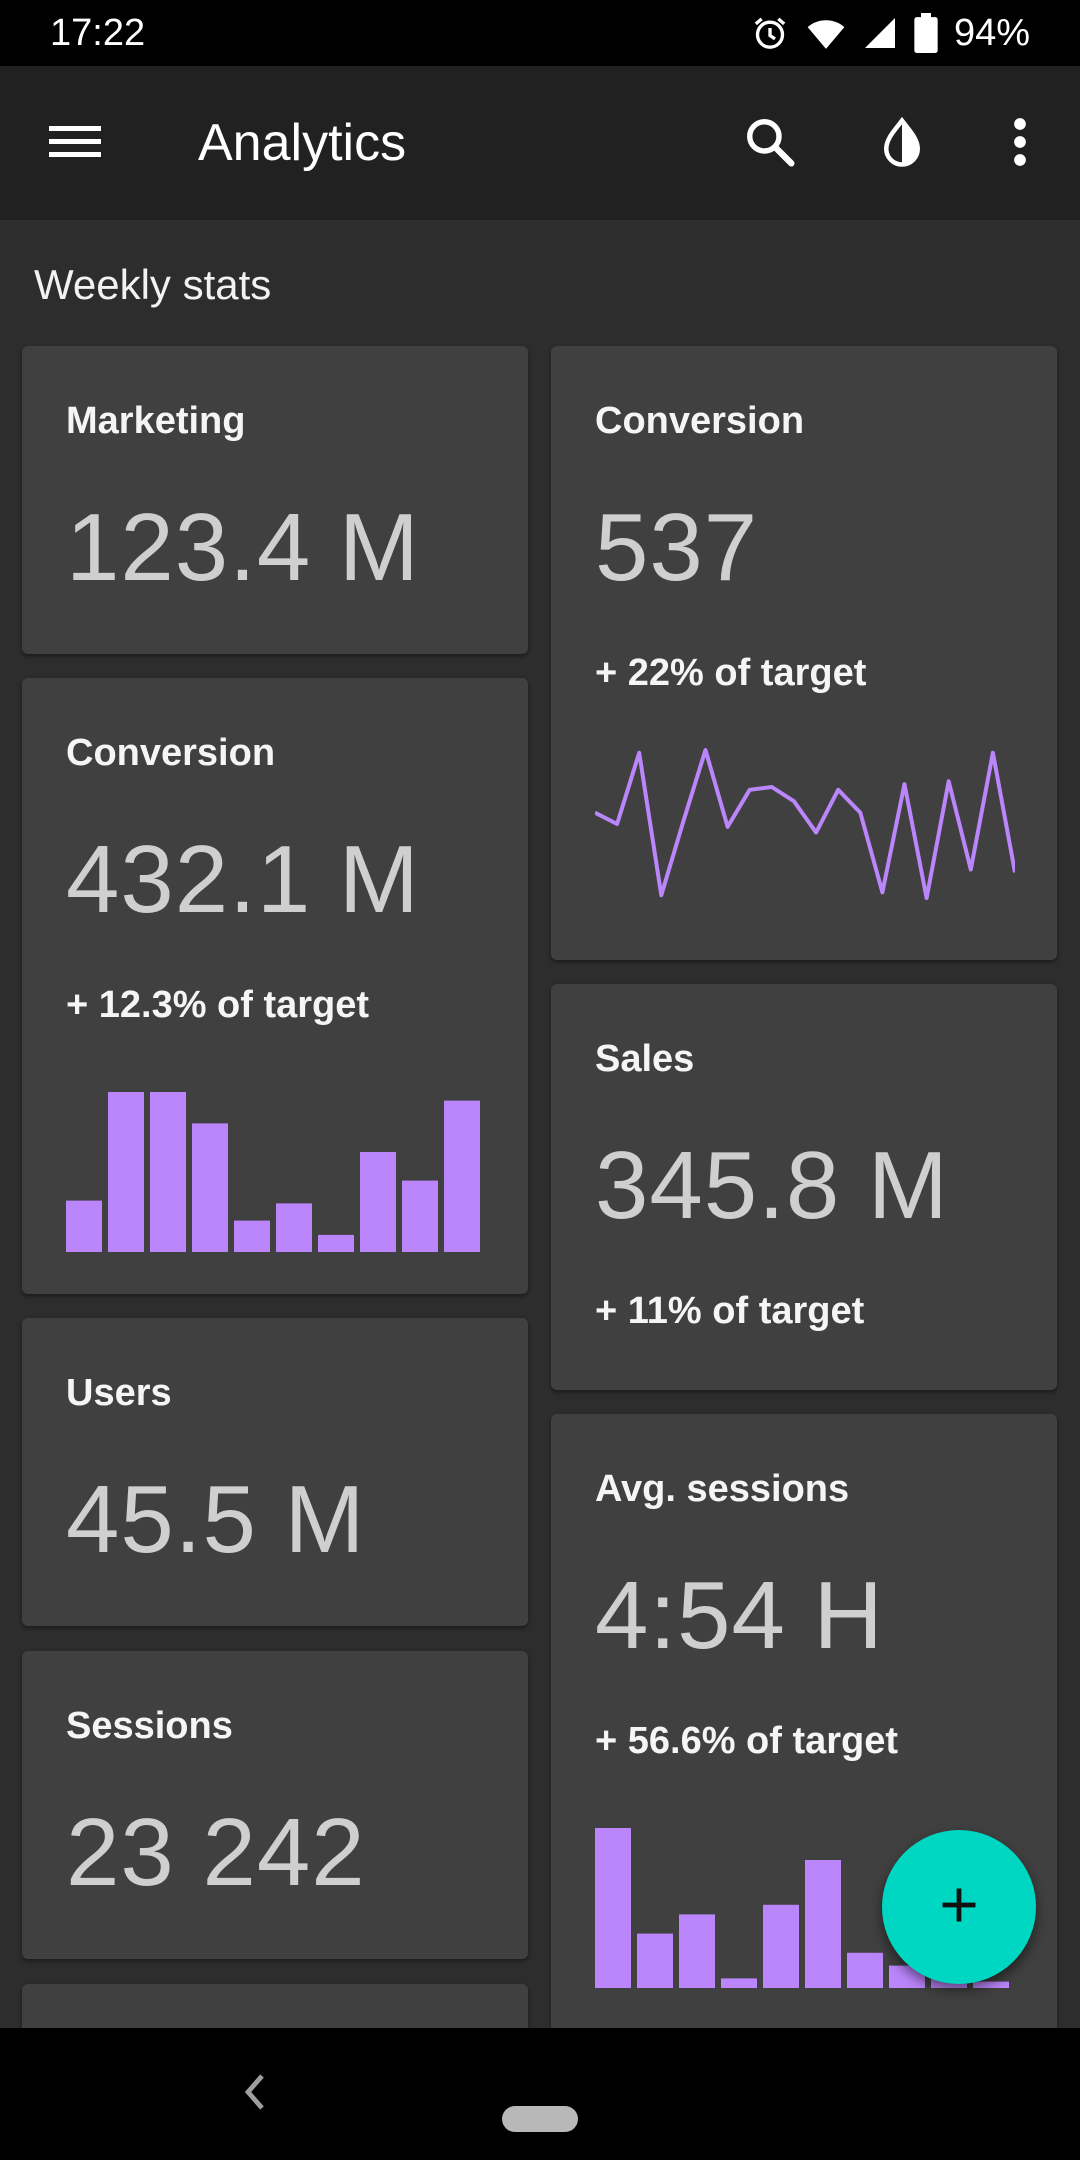 Image resolution: width=1080 pixels, height=2160 pixels. I want to click on app-title: Analytics, so click(302, 143).